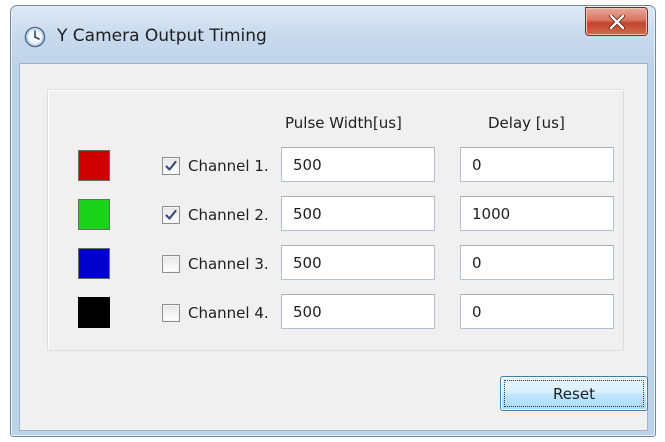 This screenshot has width=665, height=442. What do you see at coordinates (333, 35) in the screenshot?
I see `title-bar: Y Camera Output Timing` at bounding box center [333, 35].